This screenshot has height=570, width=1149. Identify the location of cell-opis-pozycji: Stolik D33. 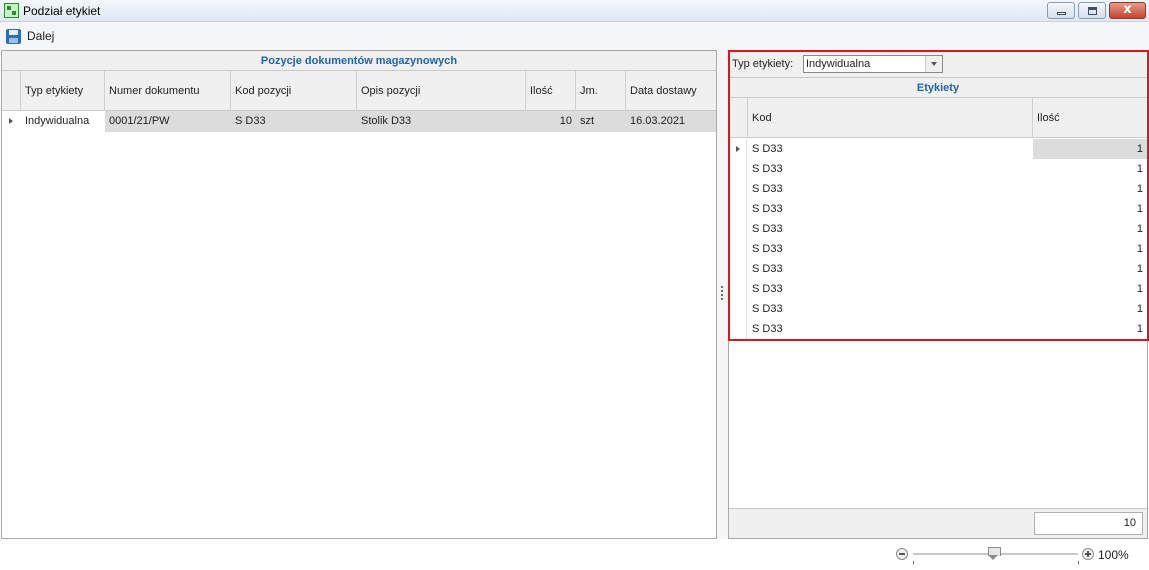
(441, 121).